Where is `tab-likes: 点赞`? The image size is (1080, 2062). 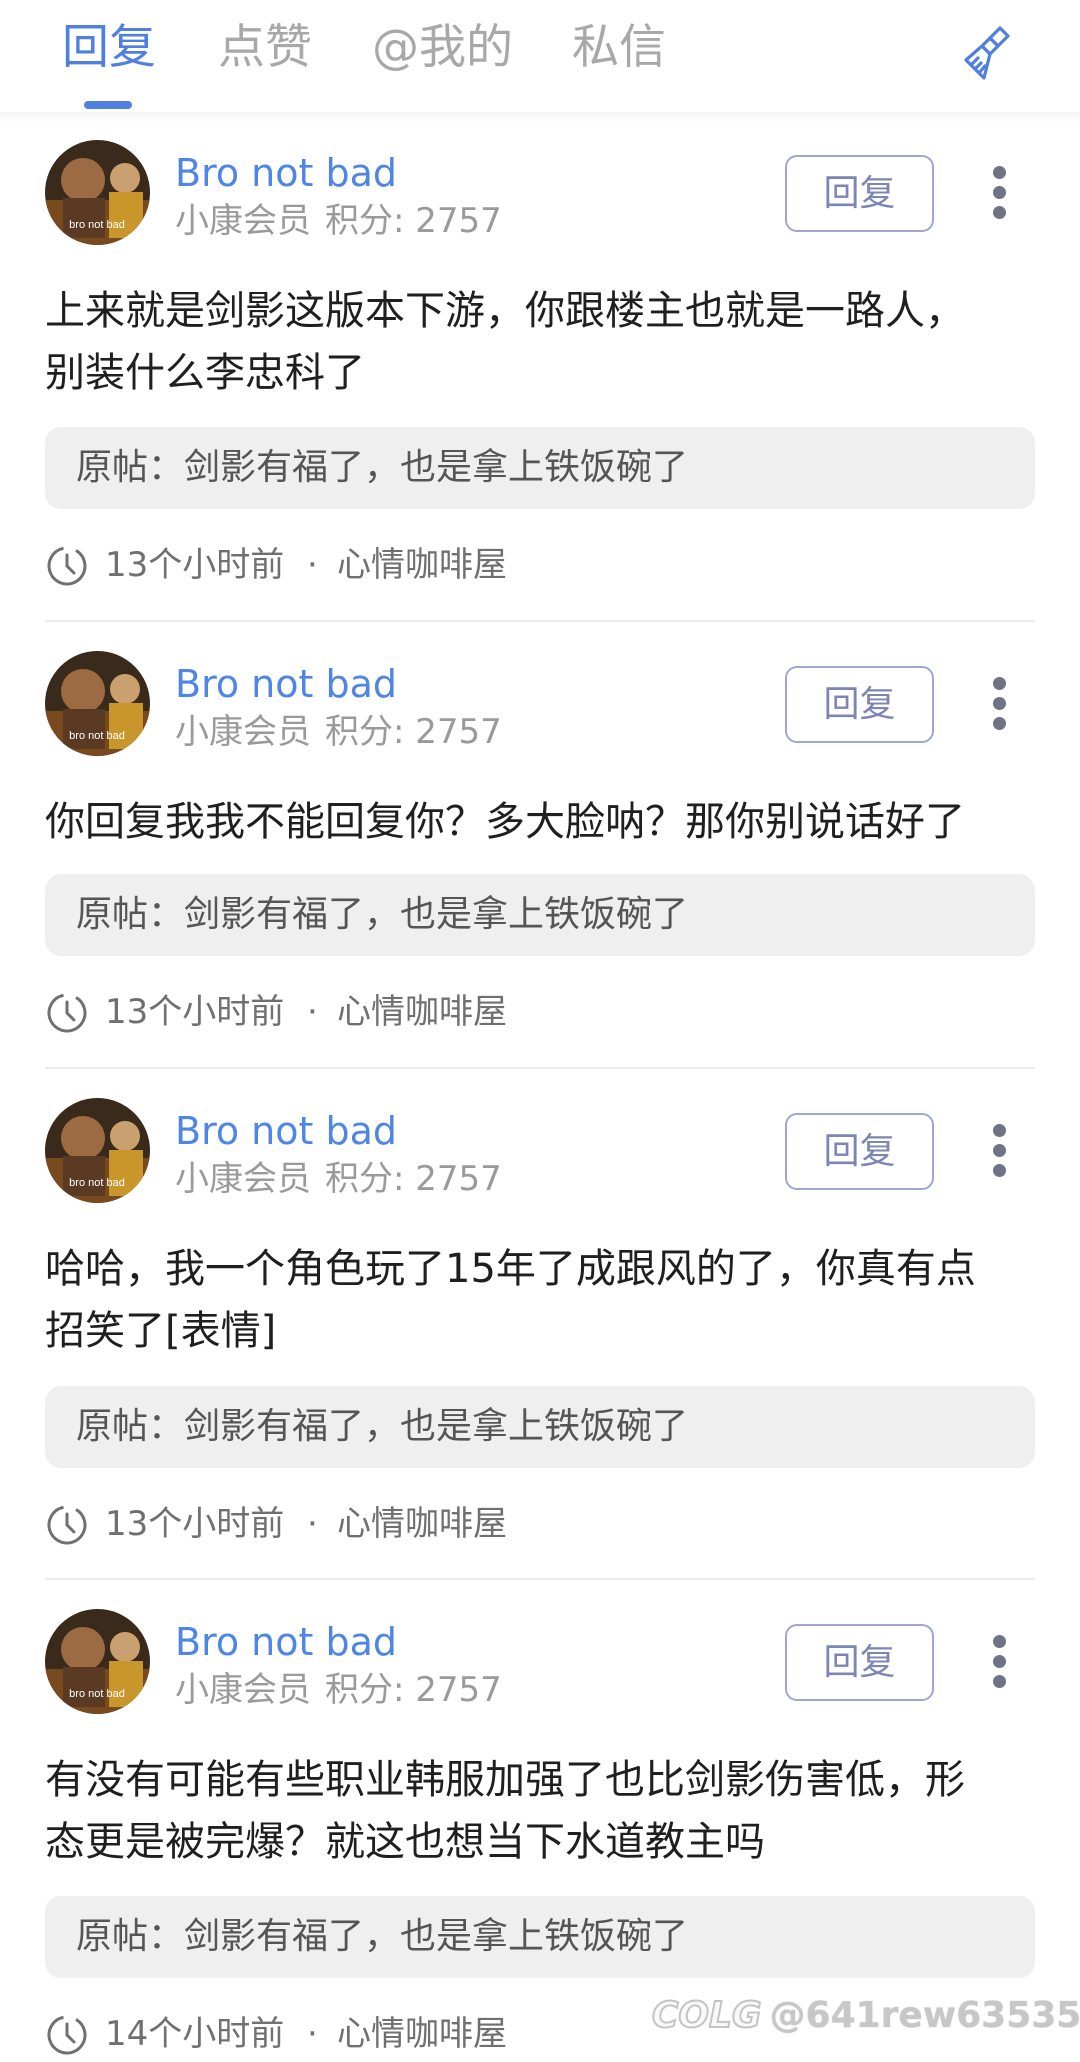
tab-likes: 点赞 is located at coordinates (265, 48).